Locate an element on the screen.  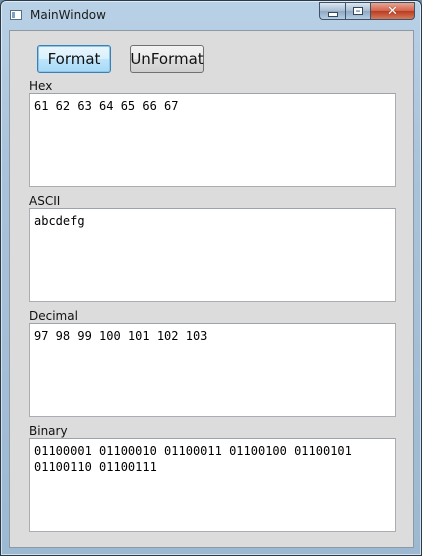
close-icon: ✕ is located at coordinates (392, 11).